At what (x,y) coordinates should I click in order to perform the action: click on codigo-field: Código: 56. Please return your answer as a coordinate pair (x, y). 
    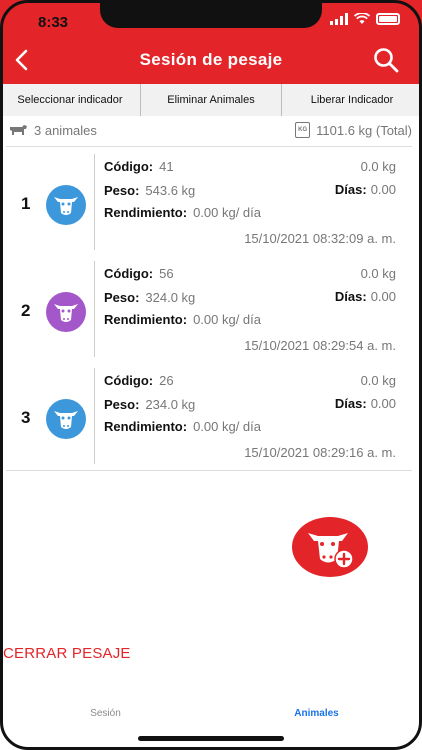
    Looking at the image, I should click on (139, 273).